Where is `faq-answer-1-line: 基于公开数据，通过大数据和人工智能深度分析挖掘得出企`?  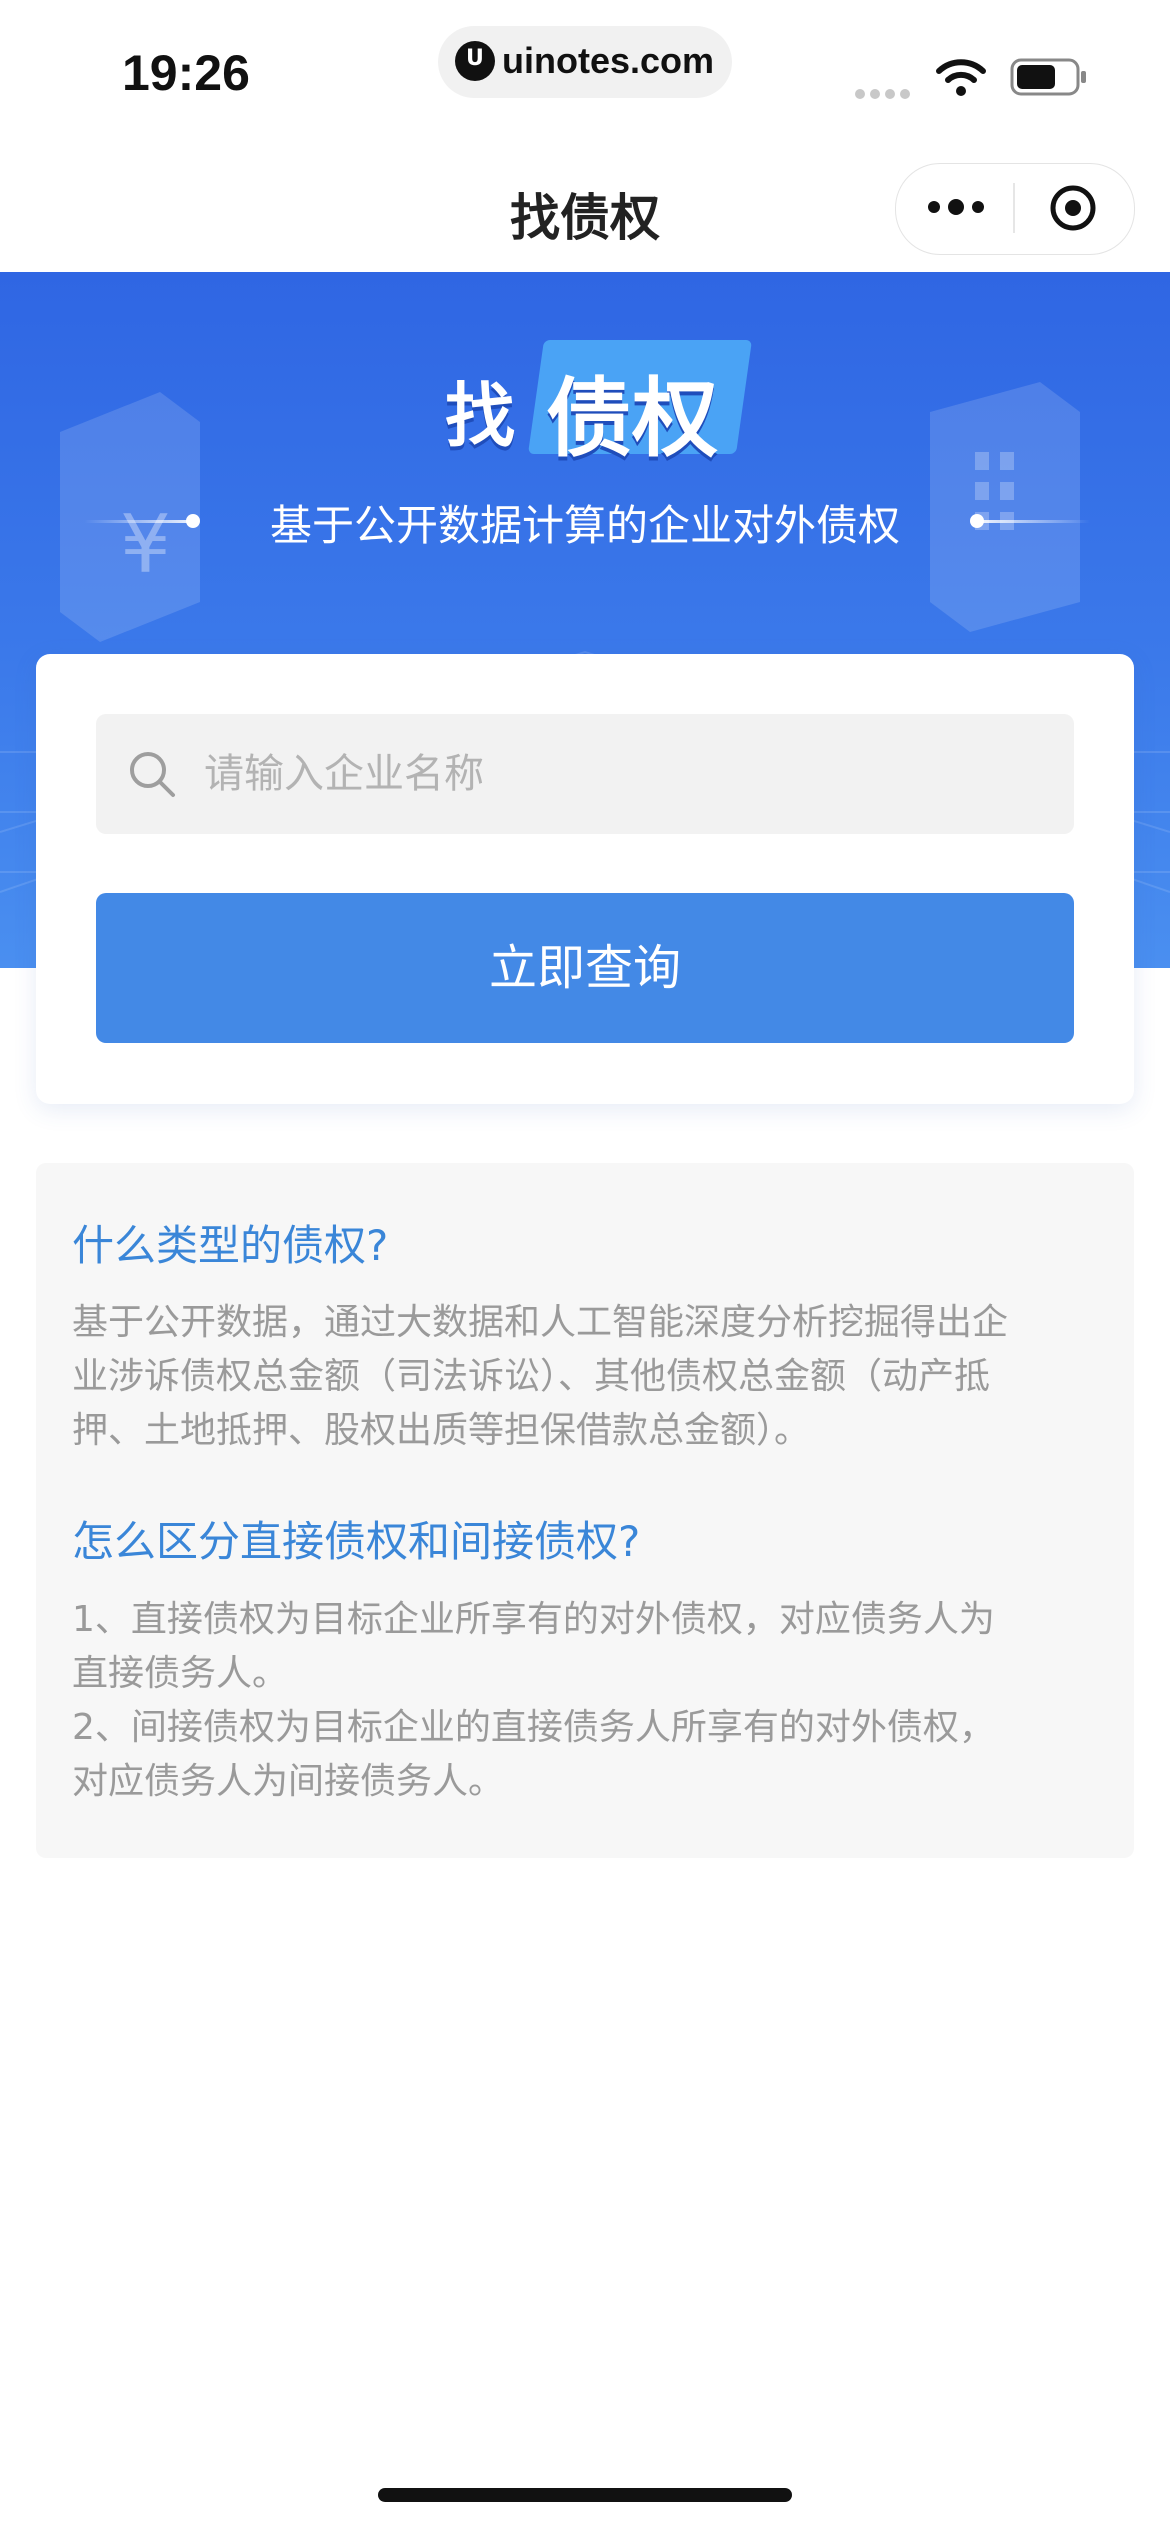 faq-answer-1-line: 基于公开数据，通过大数据和人工智能深度分析挖掘得出企 is located at coordinates (540, 1322).